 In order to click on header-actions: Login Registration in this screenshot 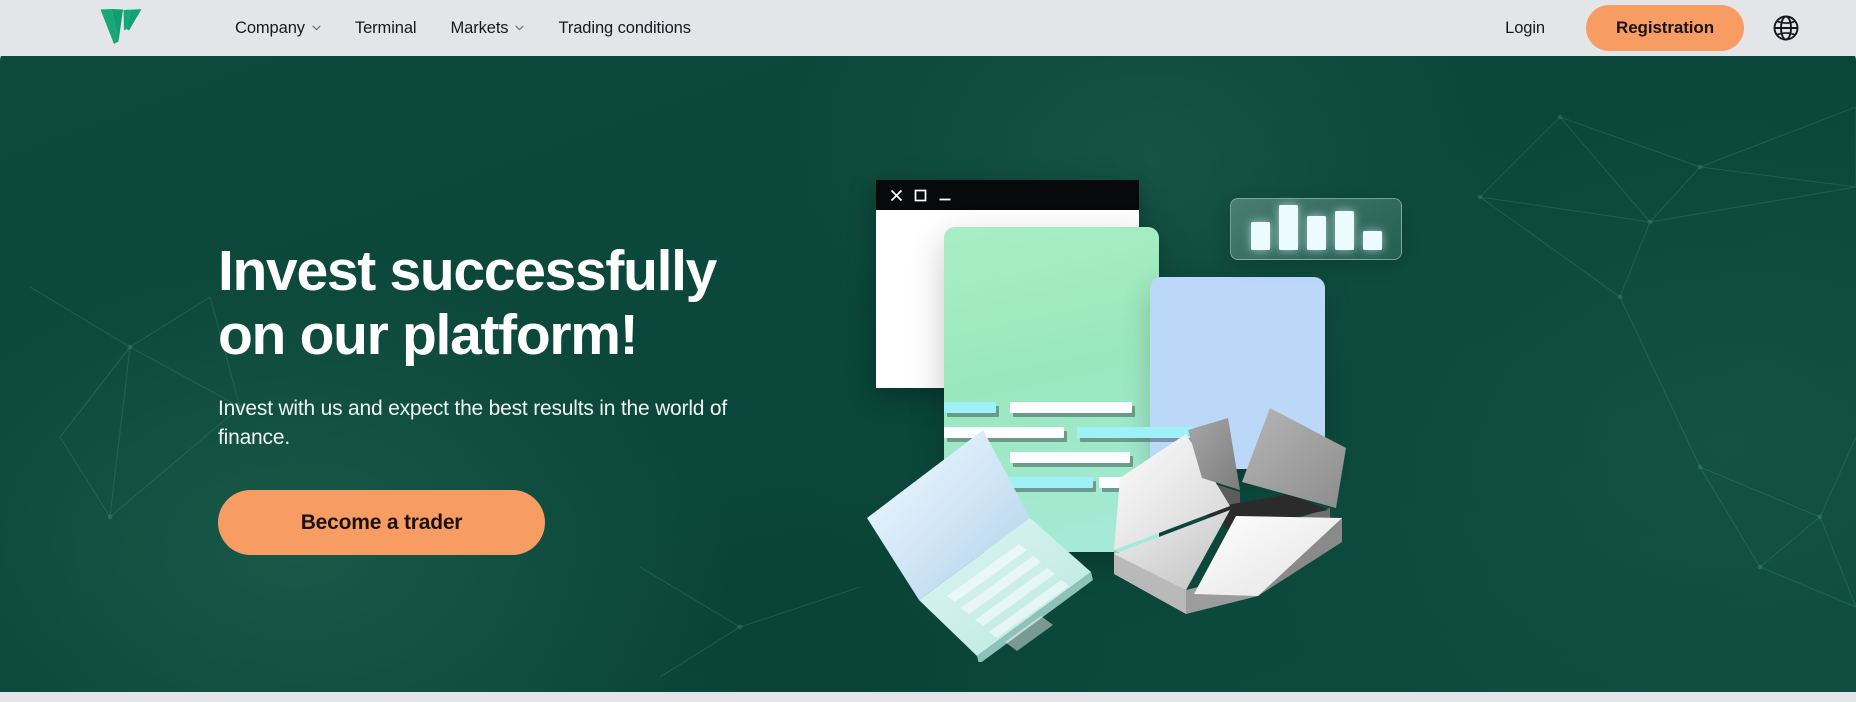, I will do `click(1671, 28)`.